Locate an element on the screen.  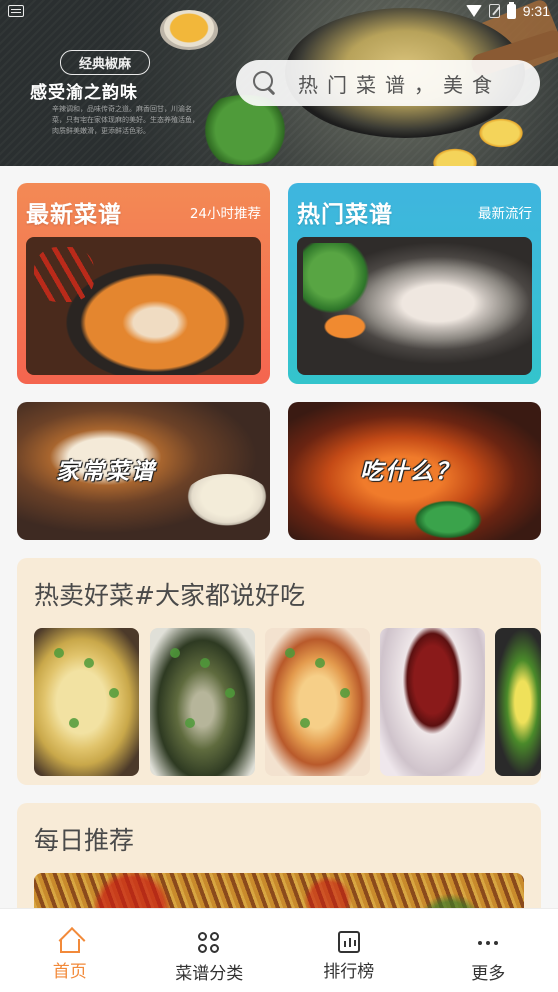
nav-more: 更多 is located at coordinates (488, 950).